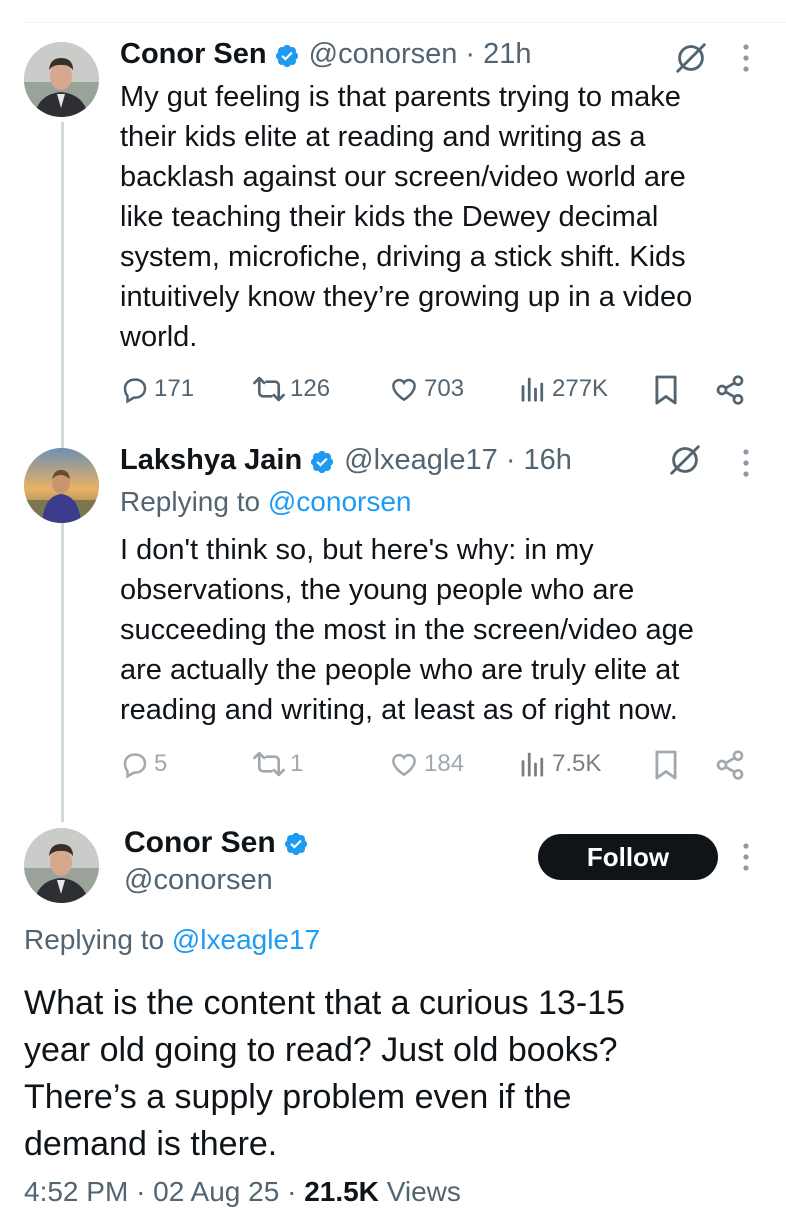  Describe the element at coordinates (423, 1191) in the screenshot. I see `views-label: Views` at that location.